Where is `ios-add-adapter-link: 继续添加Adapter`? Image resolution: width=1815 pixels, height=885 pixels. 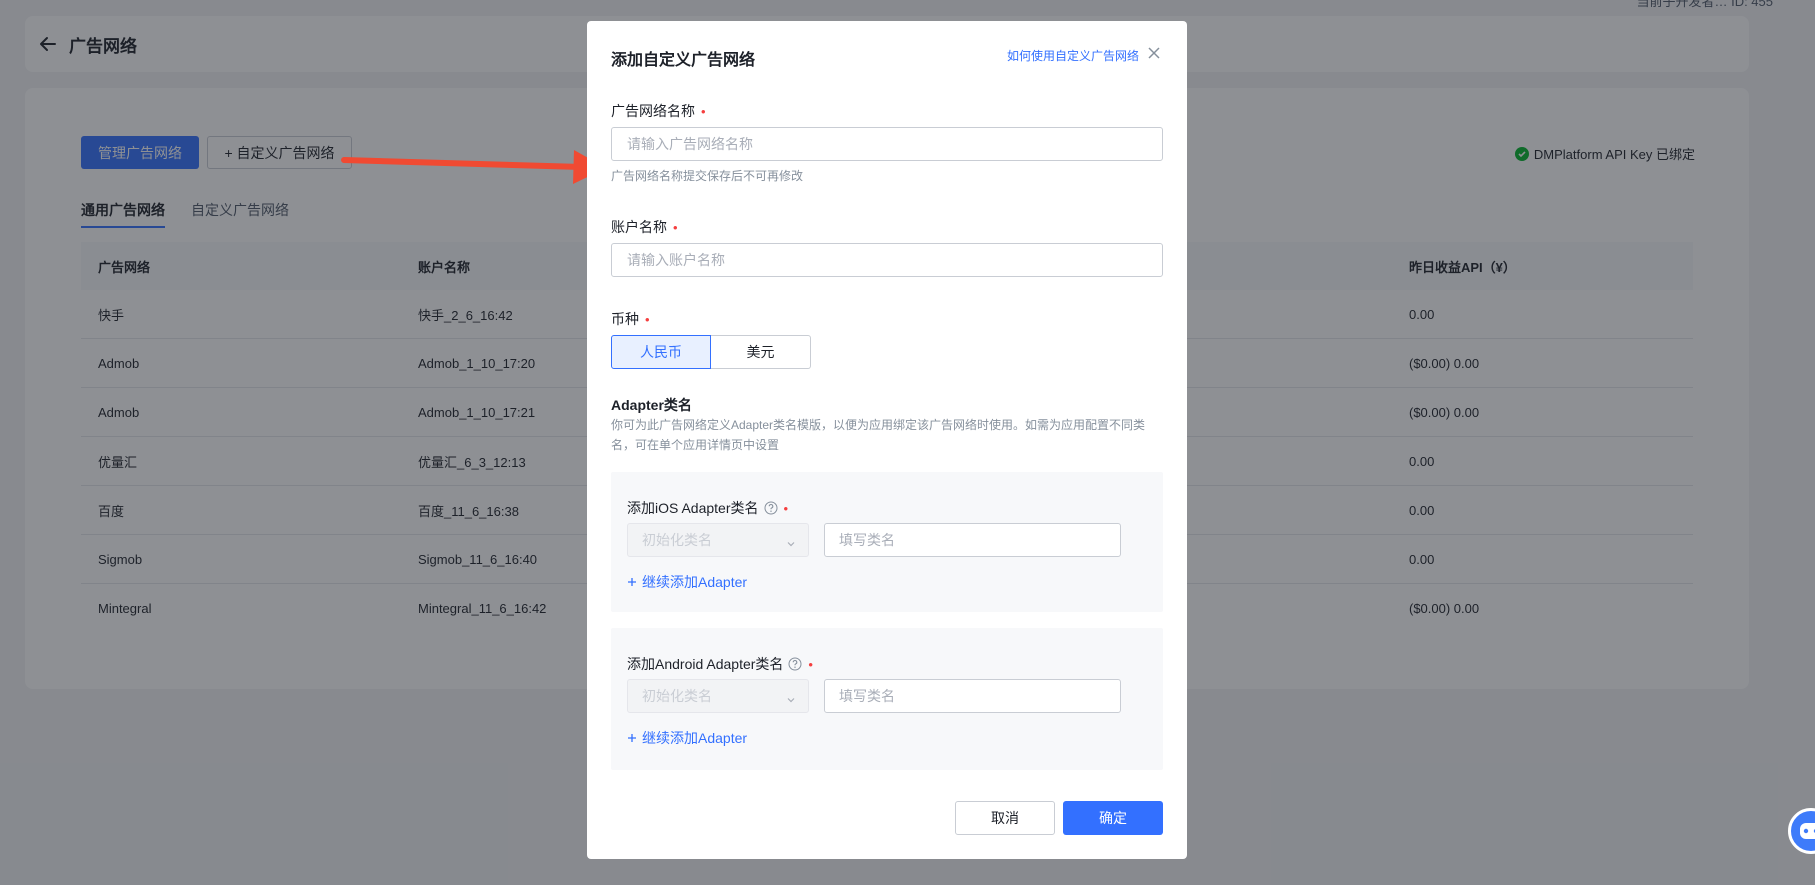
ios-add-adapter-link: 继续添加Adapter is located at coordinates (687, 582).